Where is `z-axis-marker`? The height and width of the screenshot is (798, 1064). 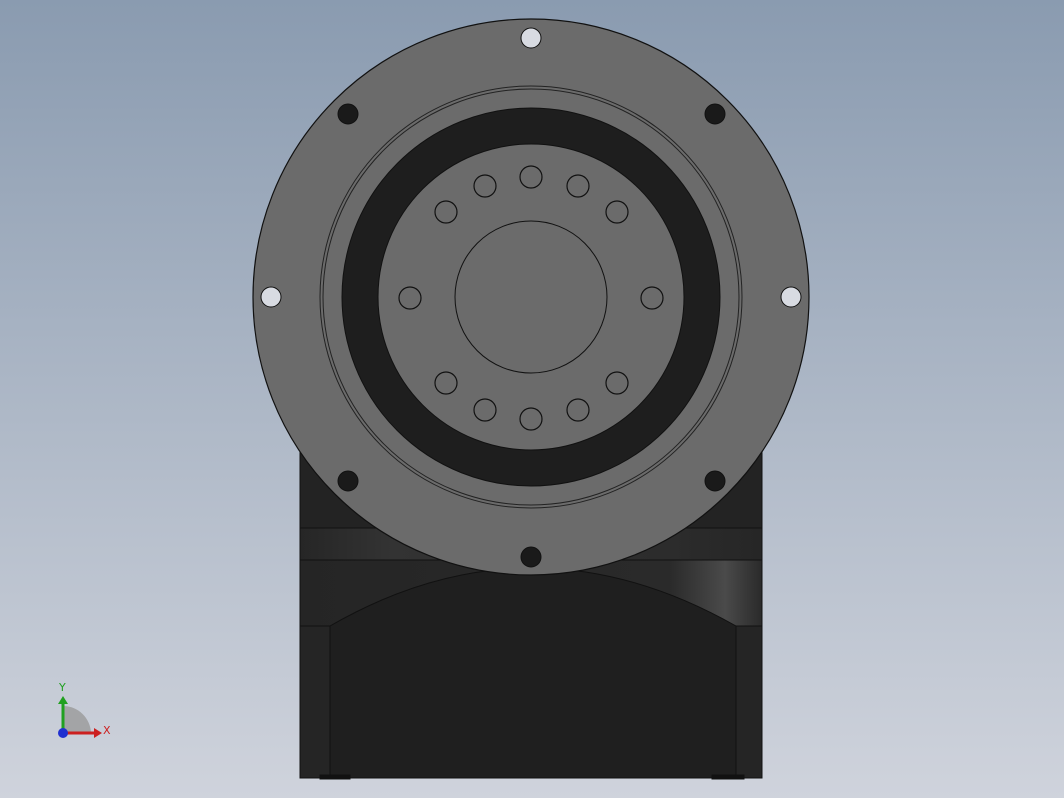 z-axis-marker is located at coordinates (63, 733).